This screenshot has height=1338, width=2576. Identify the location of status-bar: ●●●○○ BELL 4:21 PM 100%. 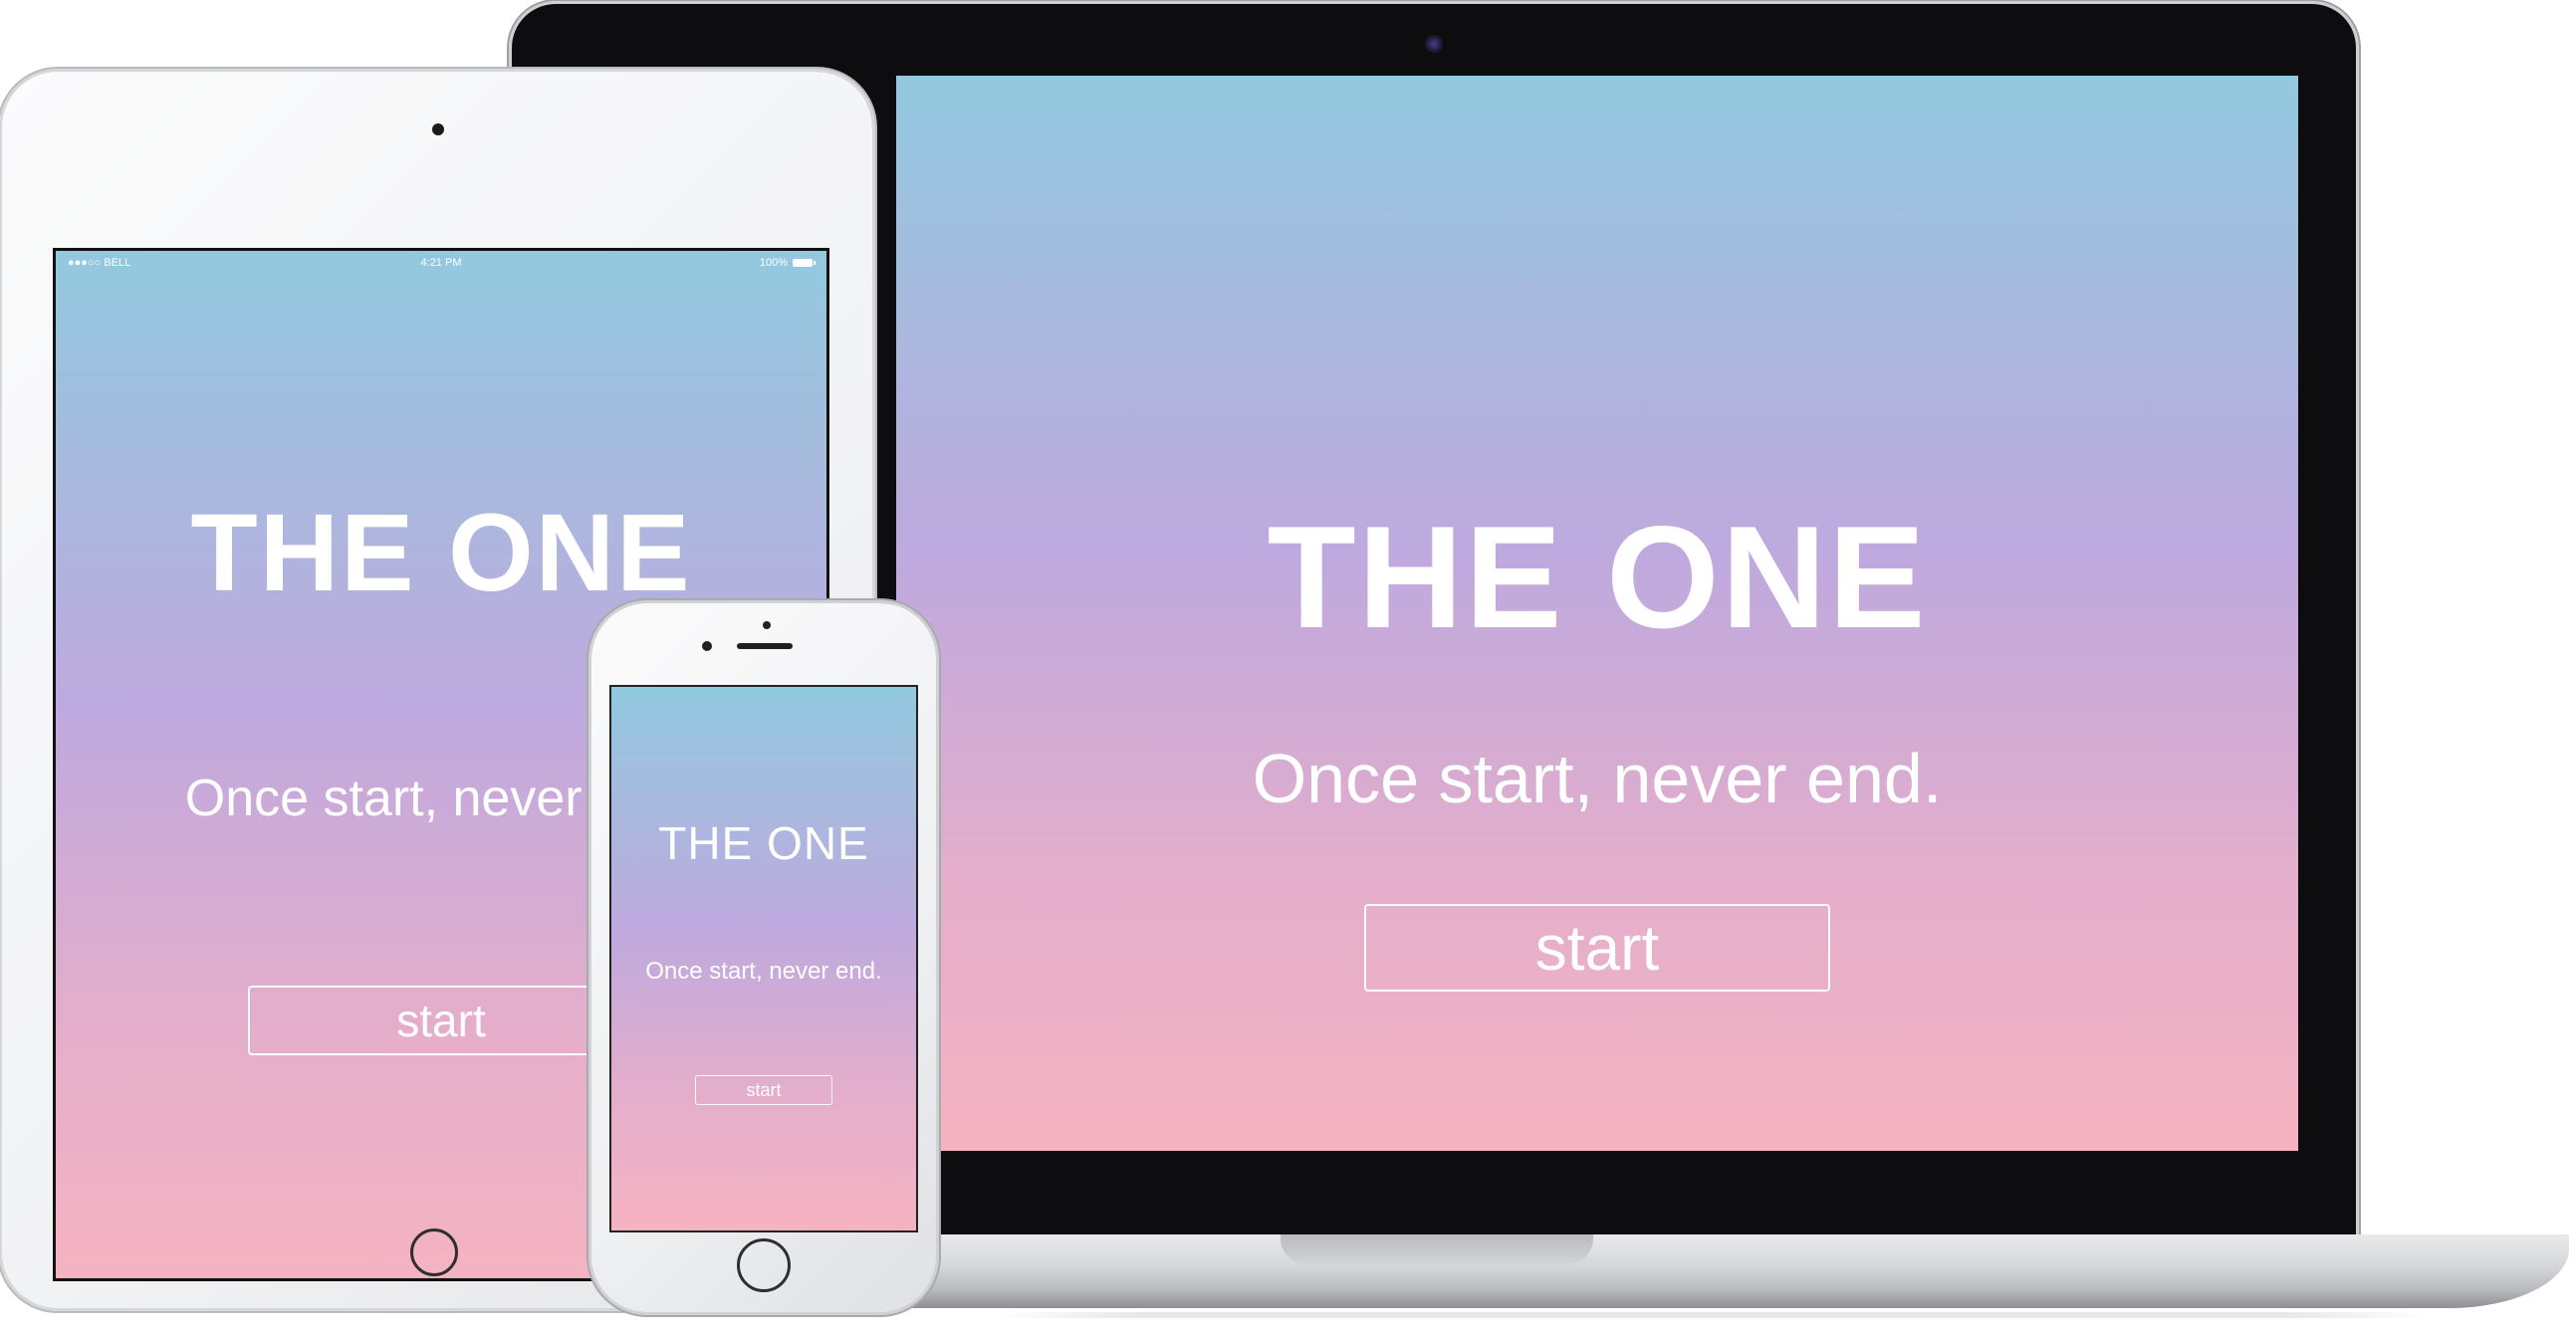
(441, 263).